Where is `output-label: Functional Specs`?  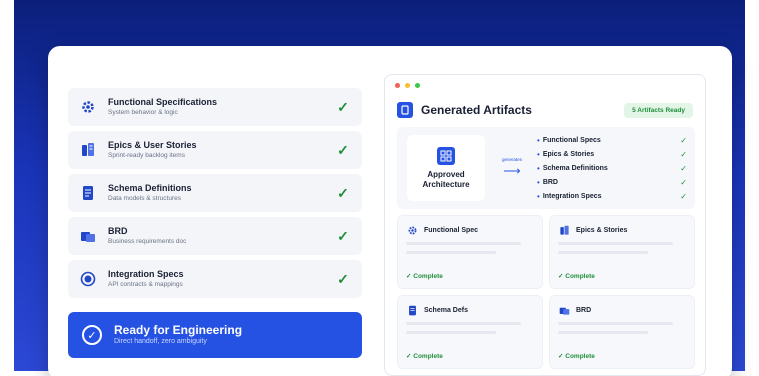 output-label: Functional Specs is located at coordinates (571, 140).